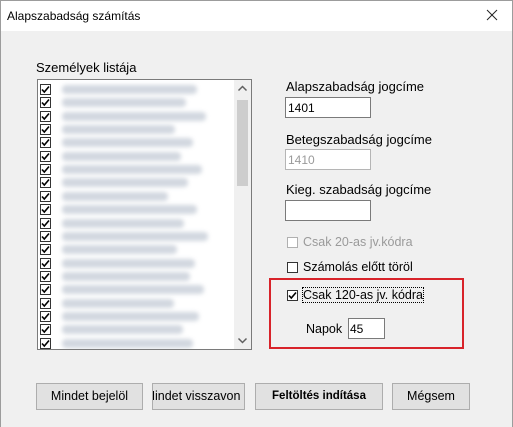  Describe the element at coordinates (256, 16) in the screenshot. I see `title-bar: Alapszabadság számítás` at that location.